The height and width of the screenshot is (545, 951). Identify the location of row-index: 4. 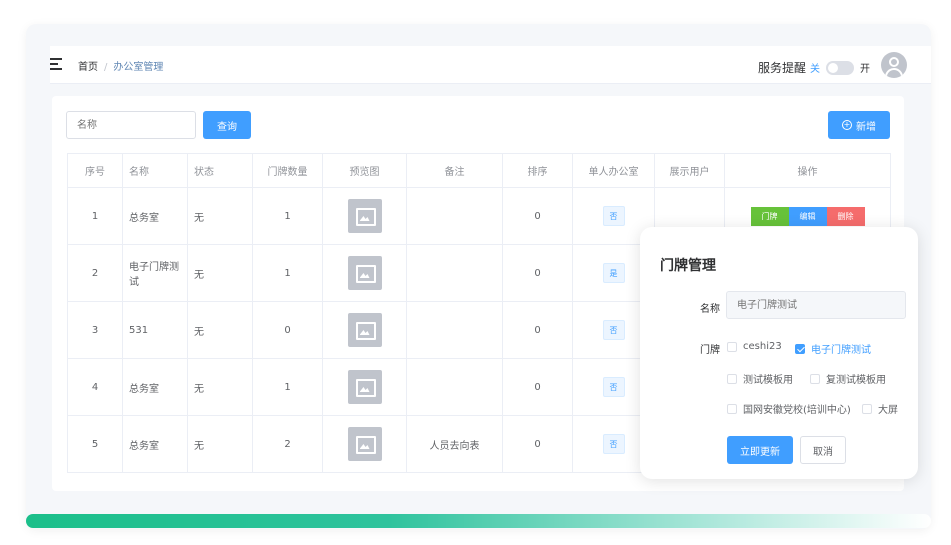
(95, 387).